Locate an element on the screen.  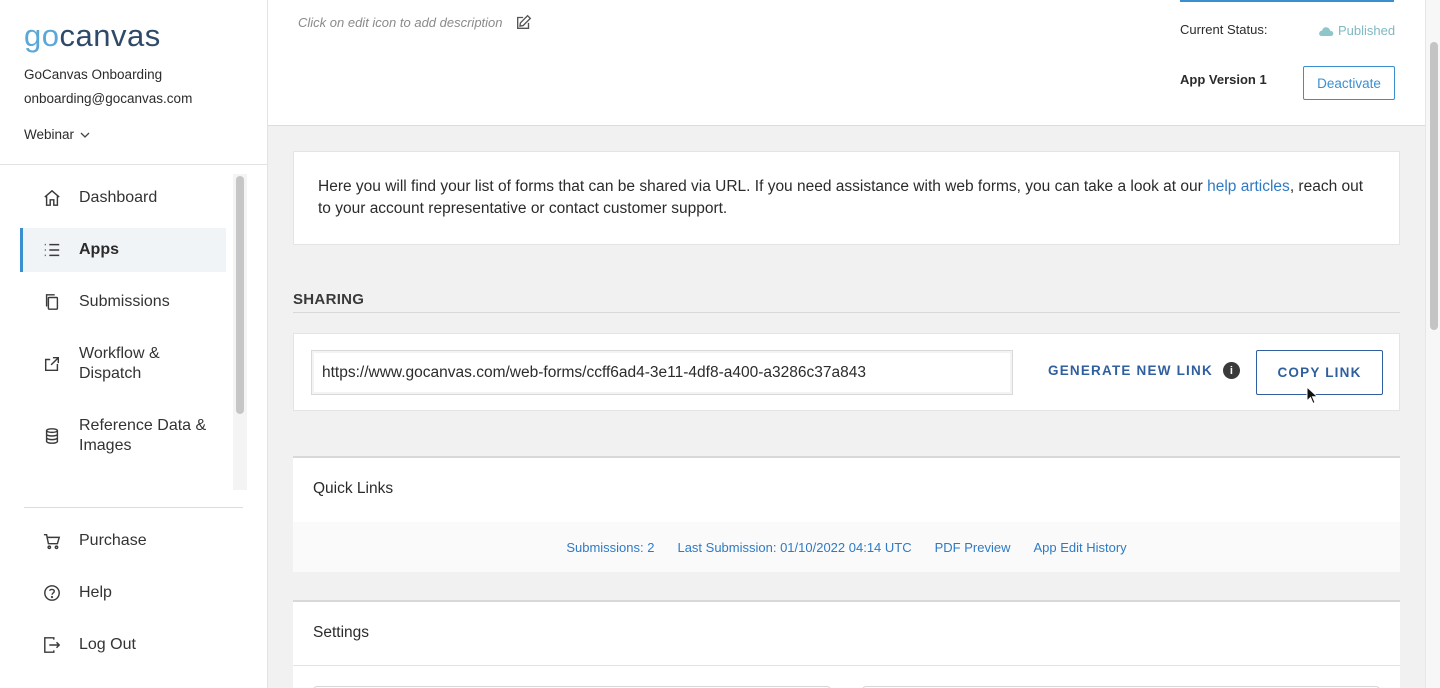
app-edit-history-link: App Edit History is located at coordinates (1079, 547).